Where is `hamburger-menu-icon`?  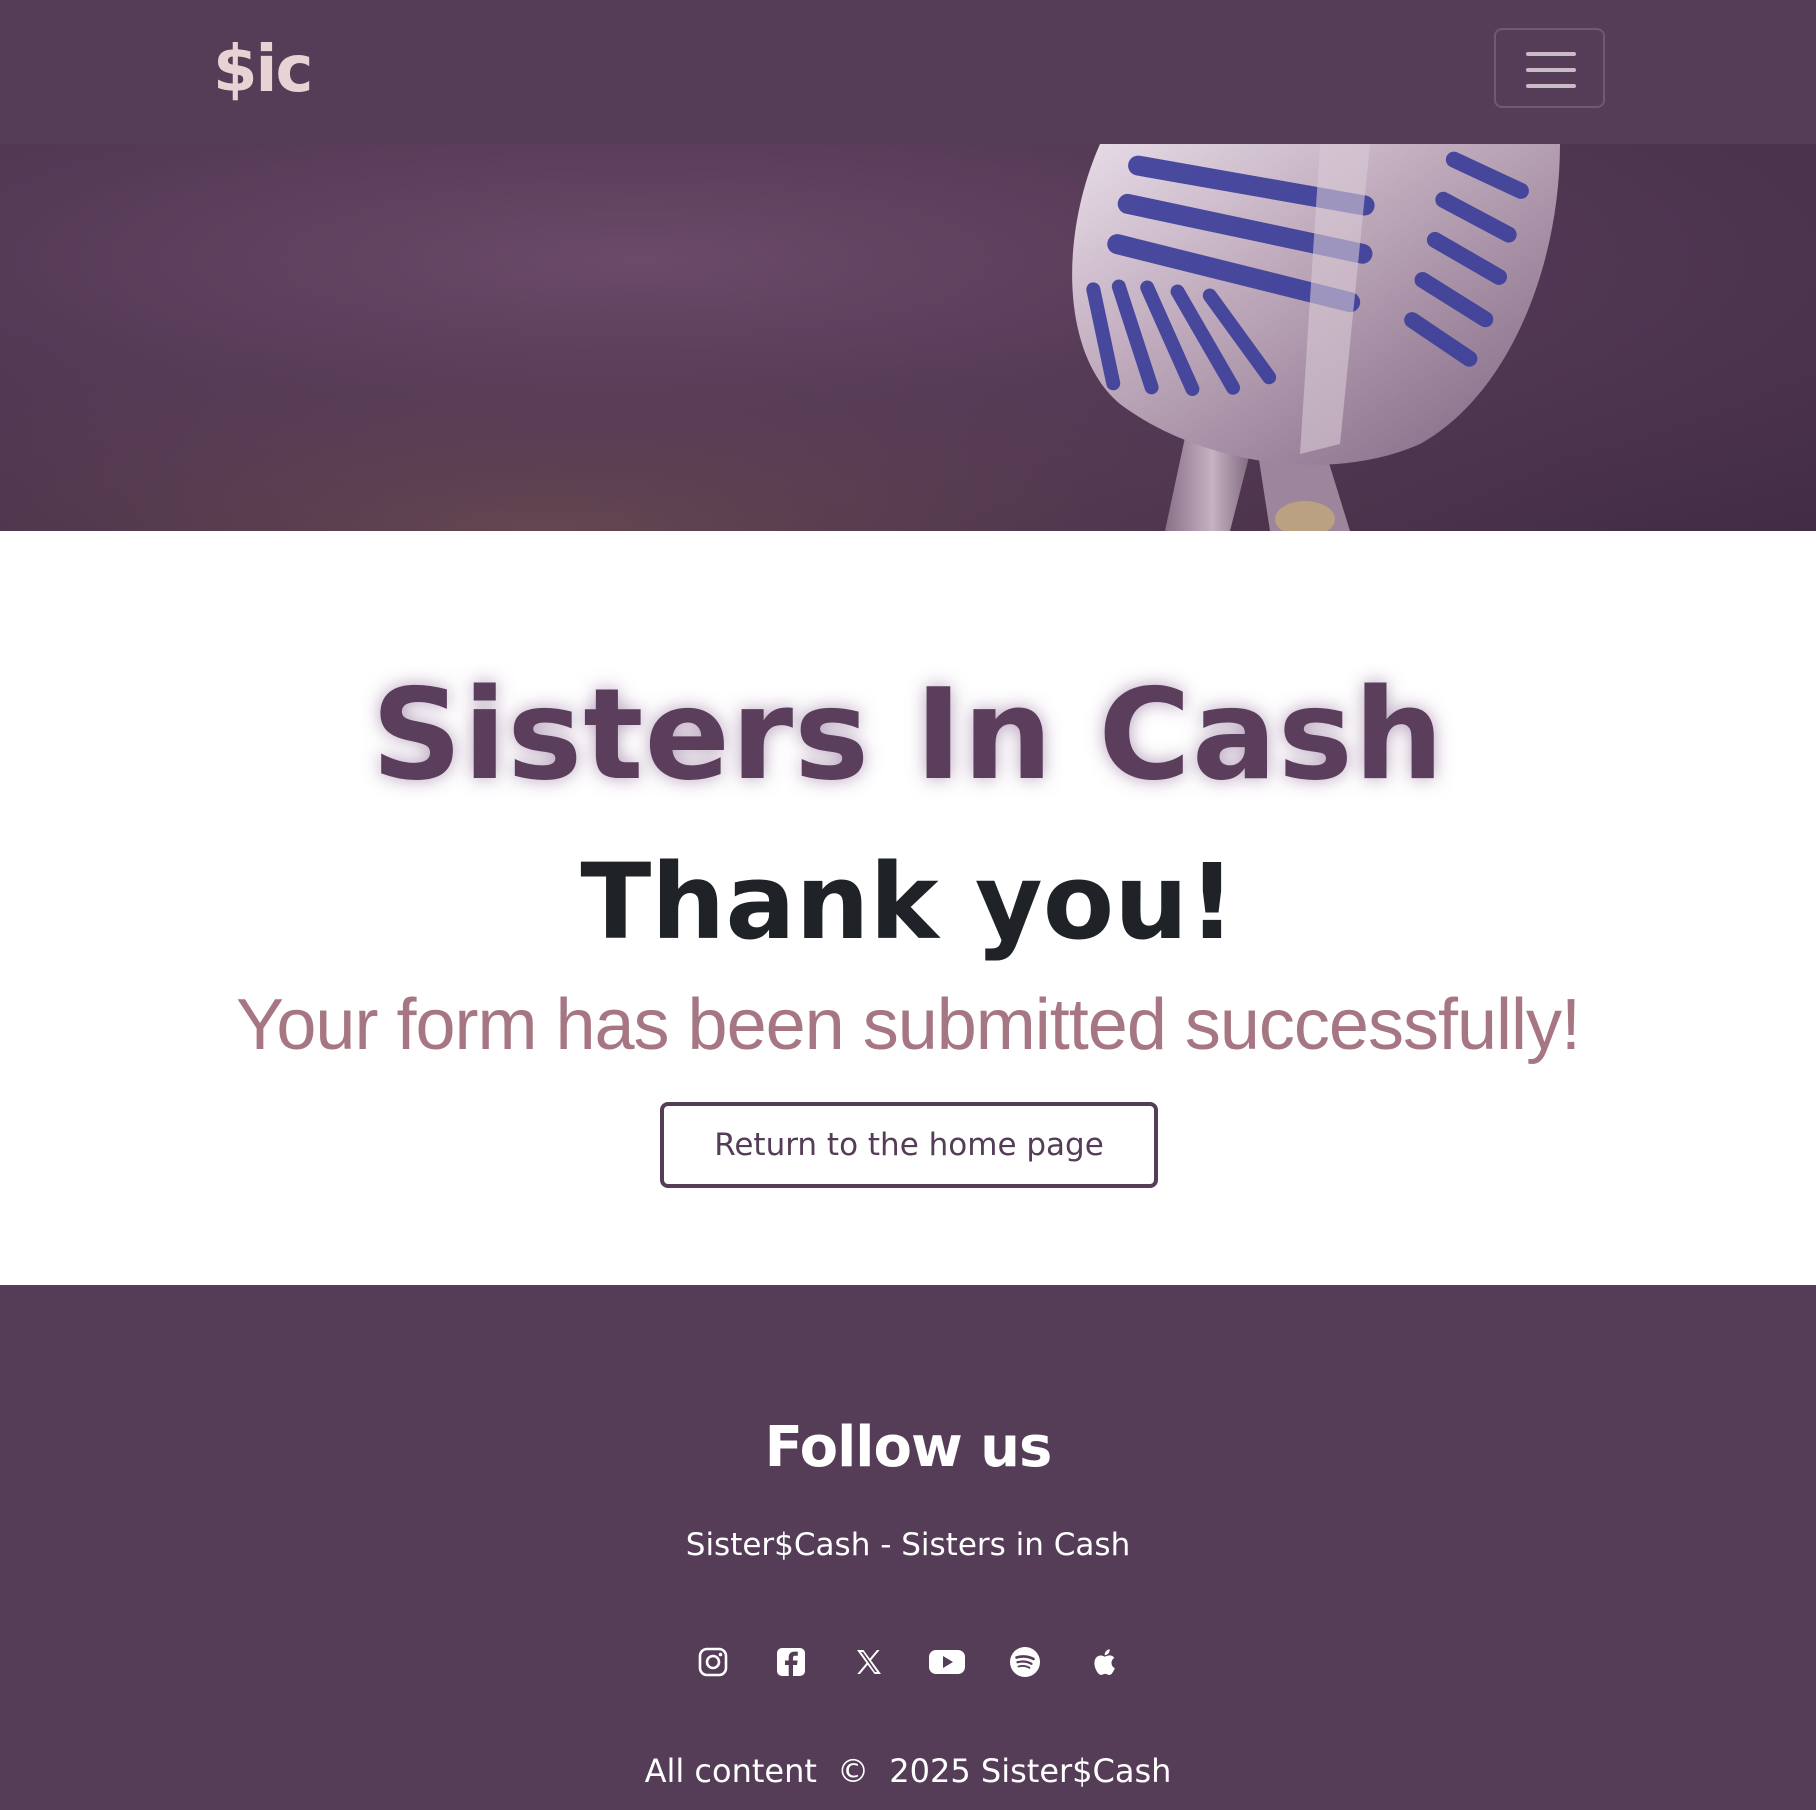 hamburger-menu-icon is located at coordinates (1551, 54).